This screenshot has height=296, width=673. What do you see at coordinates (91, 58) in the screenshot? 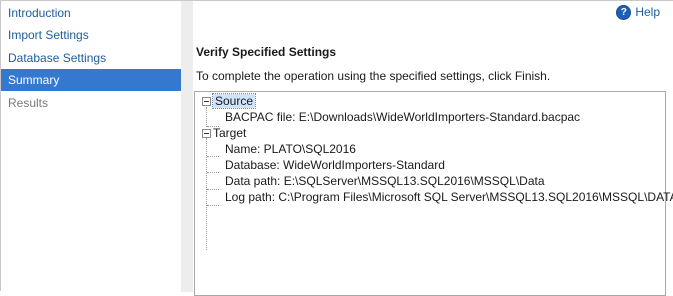
I see `sidebar-item-database-settings: Database Settings` at bounding box center [91, 58].